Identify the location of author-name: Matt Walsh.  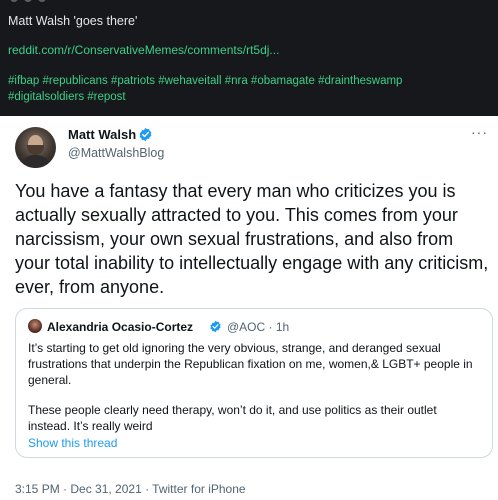
(102, 134).